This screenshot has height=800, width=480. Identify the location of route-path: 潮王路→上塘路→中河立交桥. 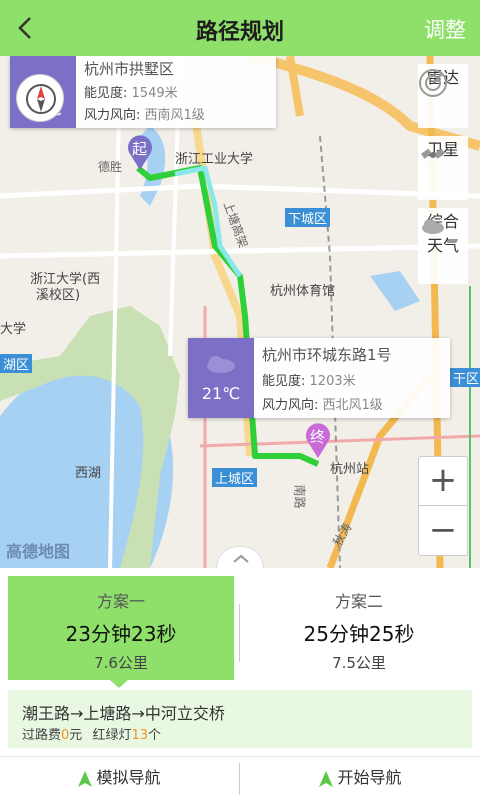
(123, 713).